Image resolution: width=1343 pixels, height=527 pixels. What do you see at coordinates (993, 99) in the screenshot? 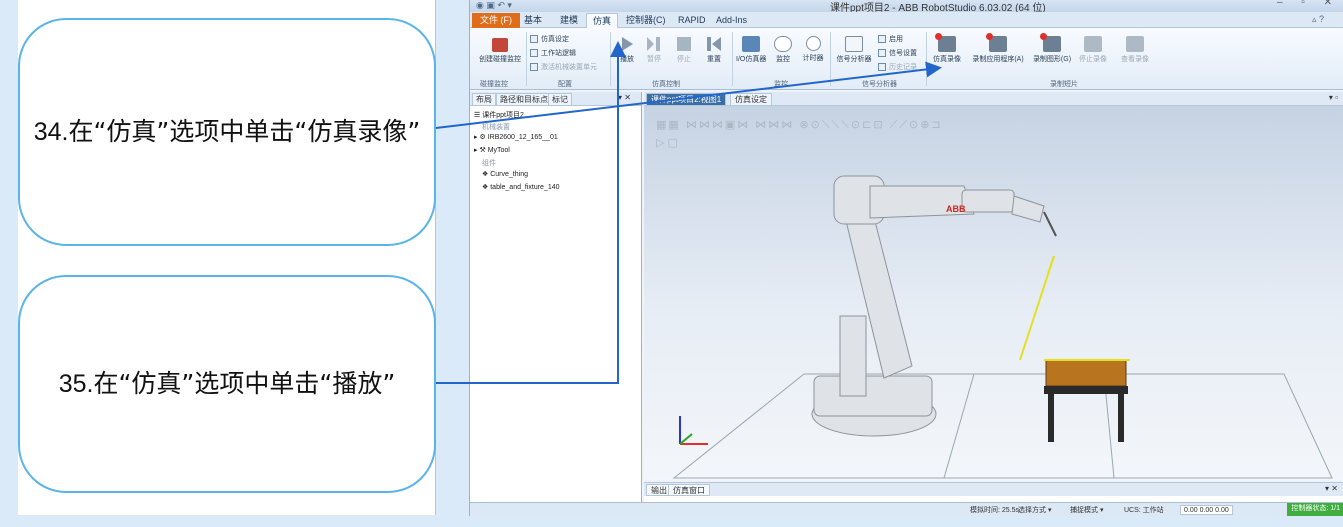
I see `document-tabs: 课件ppt项目2:视图1 仿真设定 ▾ ▫` at bounding box center [993, 99].